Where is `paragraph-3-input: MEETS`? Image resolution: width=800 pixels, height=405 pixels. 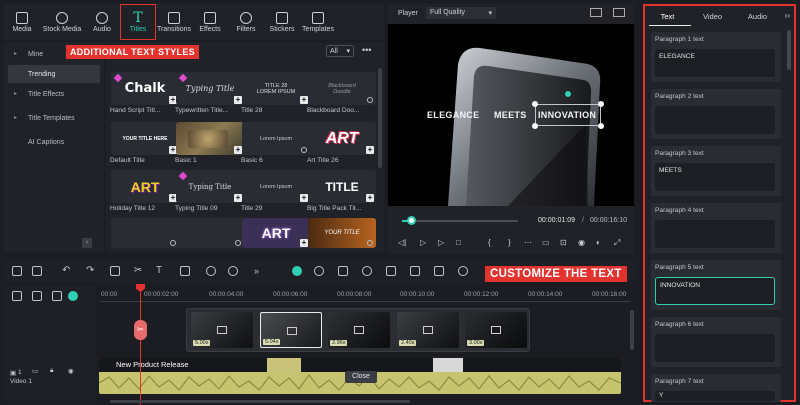 paragraph-3-input: MEETS is located at coordinates (715, 177).